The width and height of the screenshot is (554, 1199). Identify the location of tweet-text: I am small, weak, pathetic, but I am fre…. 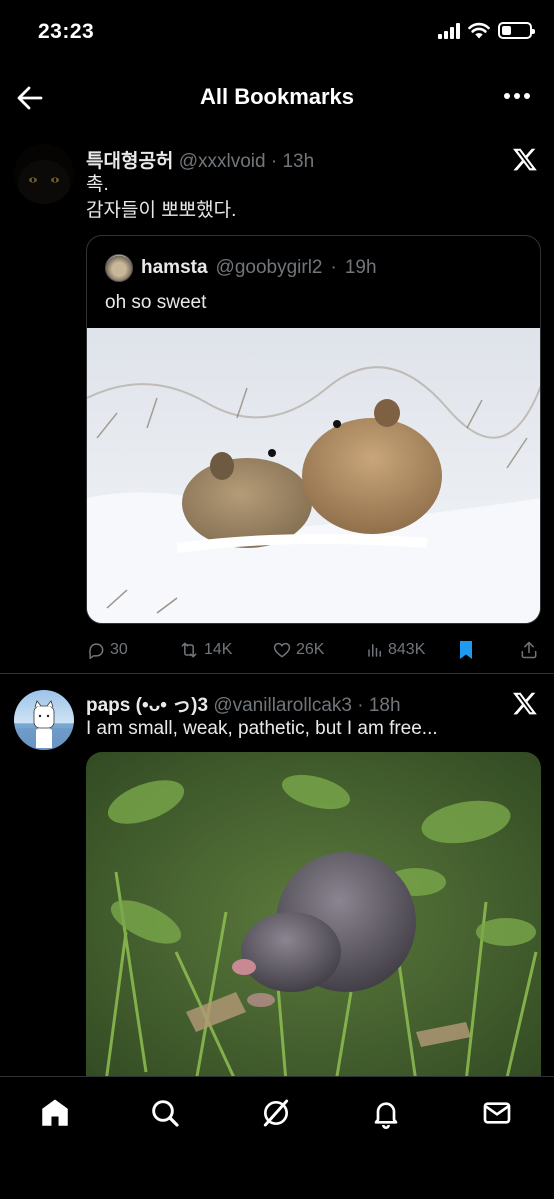
(262, 728).